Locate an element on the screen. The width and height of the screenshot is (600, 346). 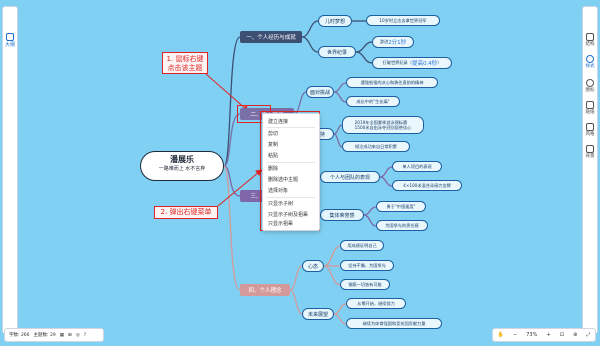
background-button: 背景 is located at coordinates (590, 152).